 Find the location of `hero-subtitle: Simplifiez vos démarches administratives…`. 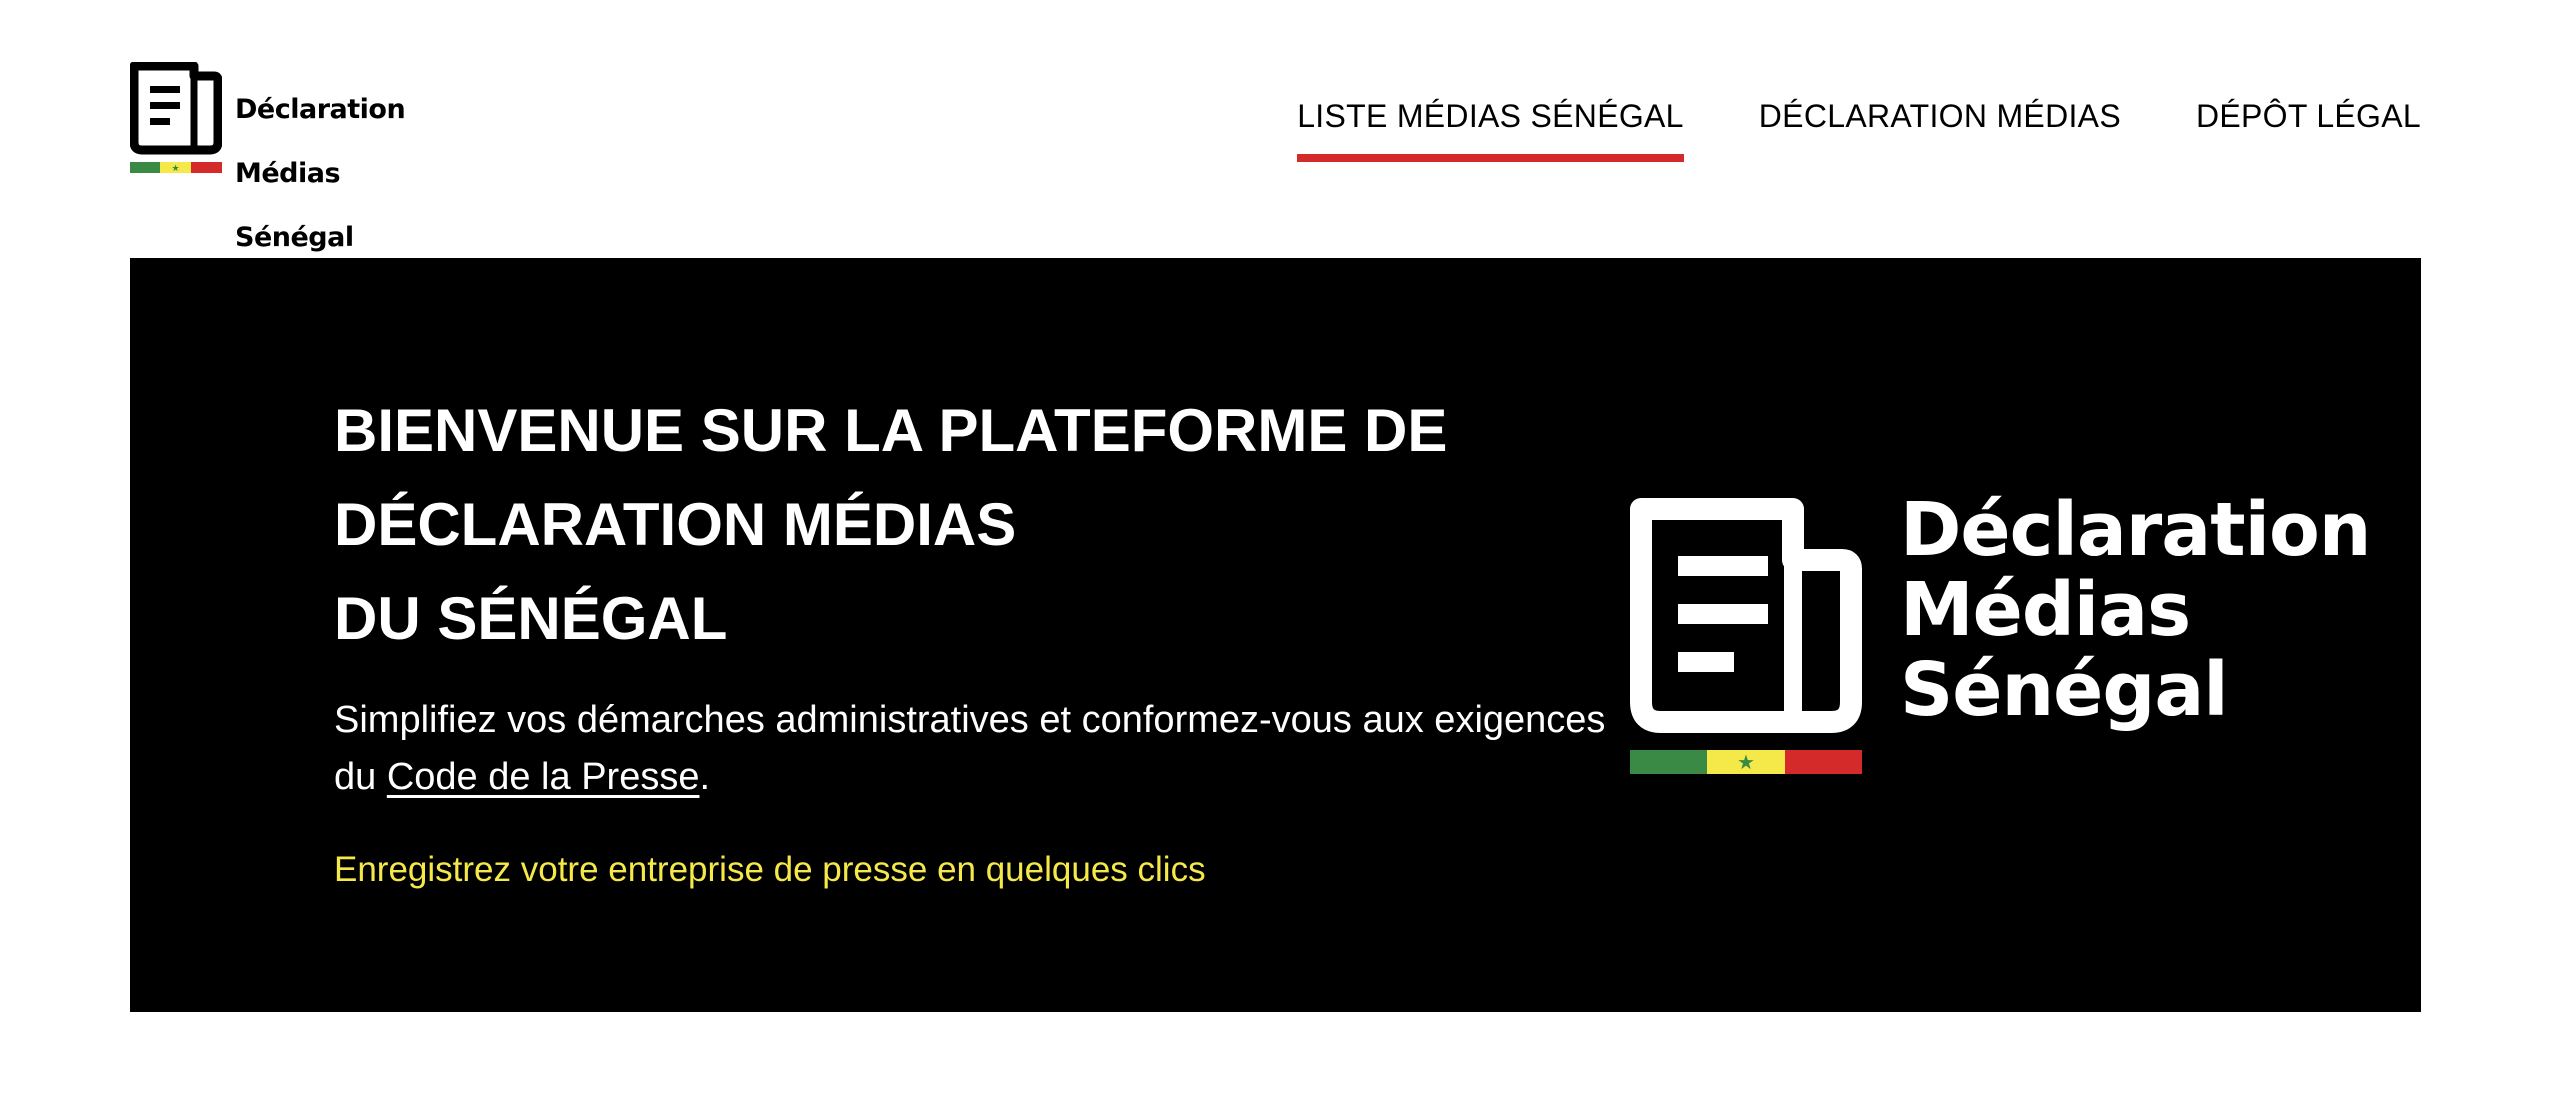

hero-subtitle: Simplifiez vos démarches administratives… is located at coordinates (974, 749).